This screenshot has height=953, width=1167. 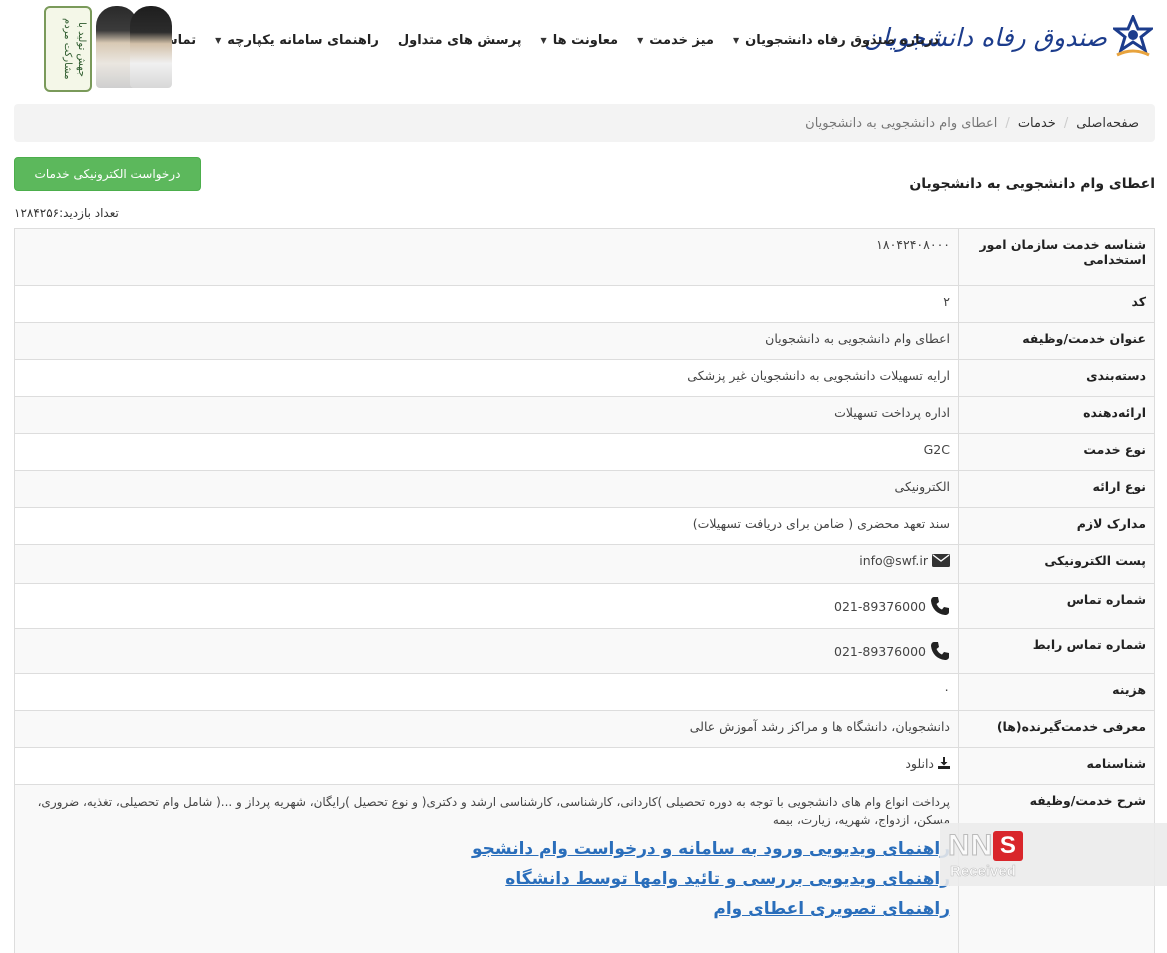 I want to click on download-link: دانلود, so click(x=919, y=763).